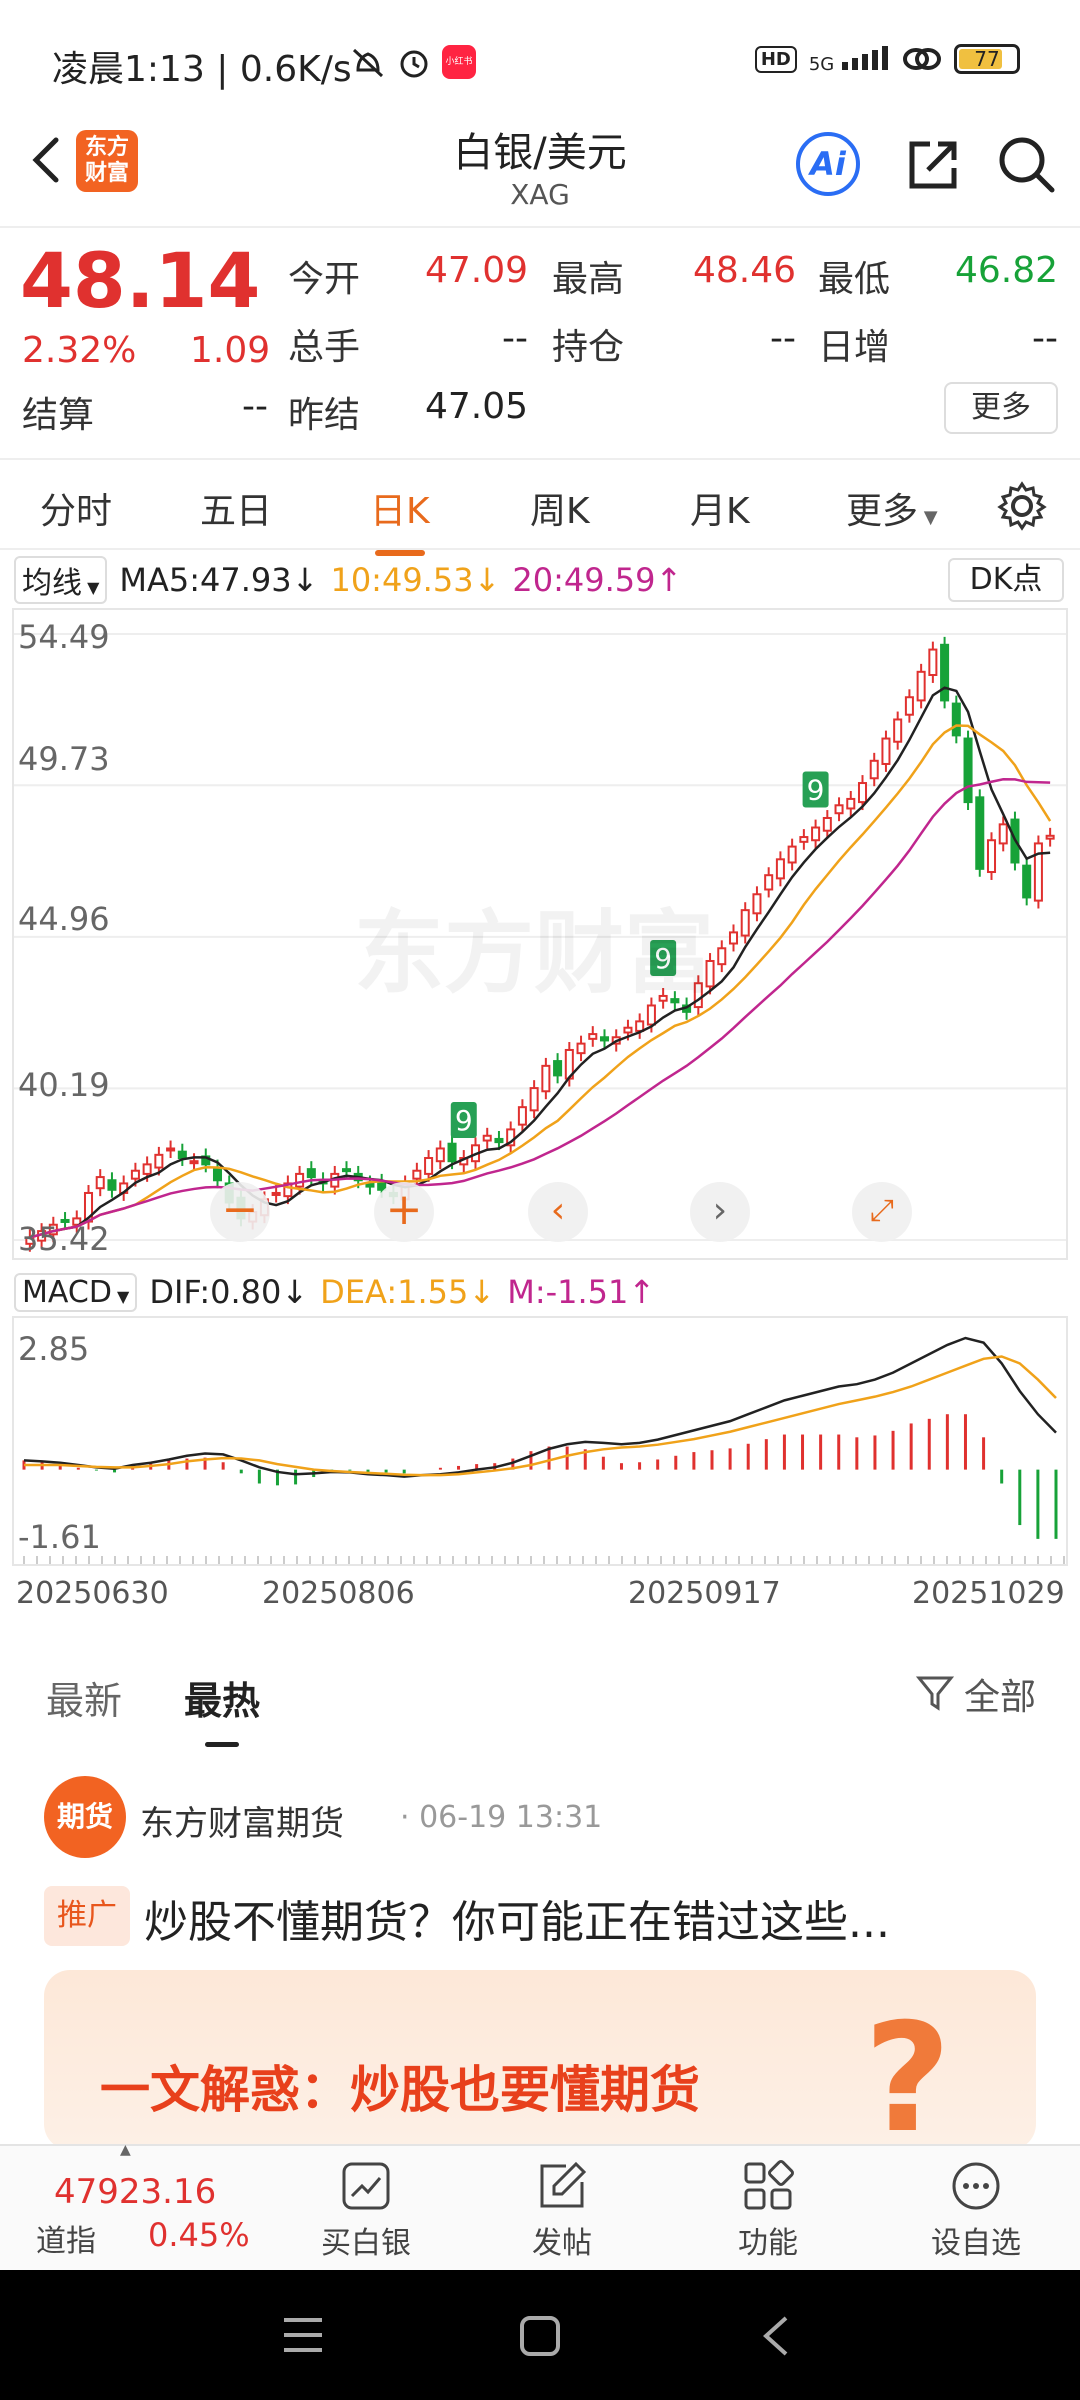 The width and height of the screenshot is (1080, 2400). What do you see at coordinates (85, 1817) in the screenshot?
I see `avatar: 期货` at bounding box center [85, 1817].